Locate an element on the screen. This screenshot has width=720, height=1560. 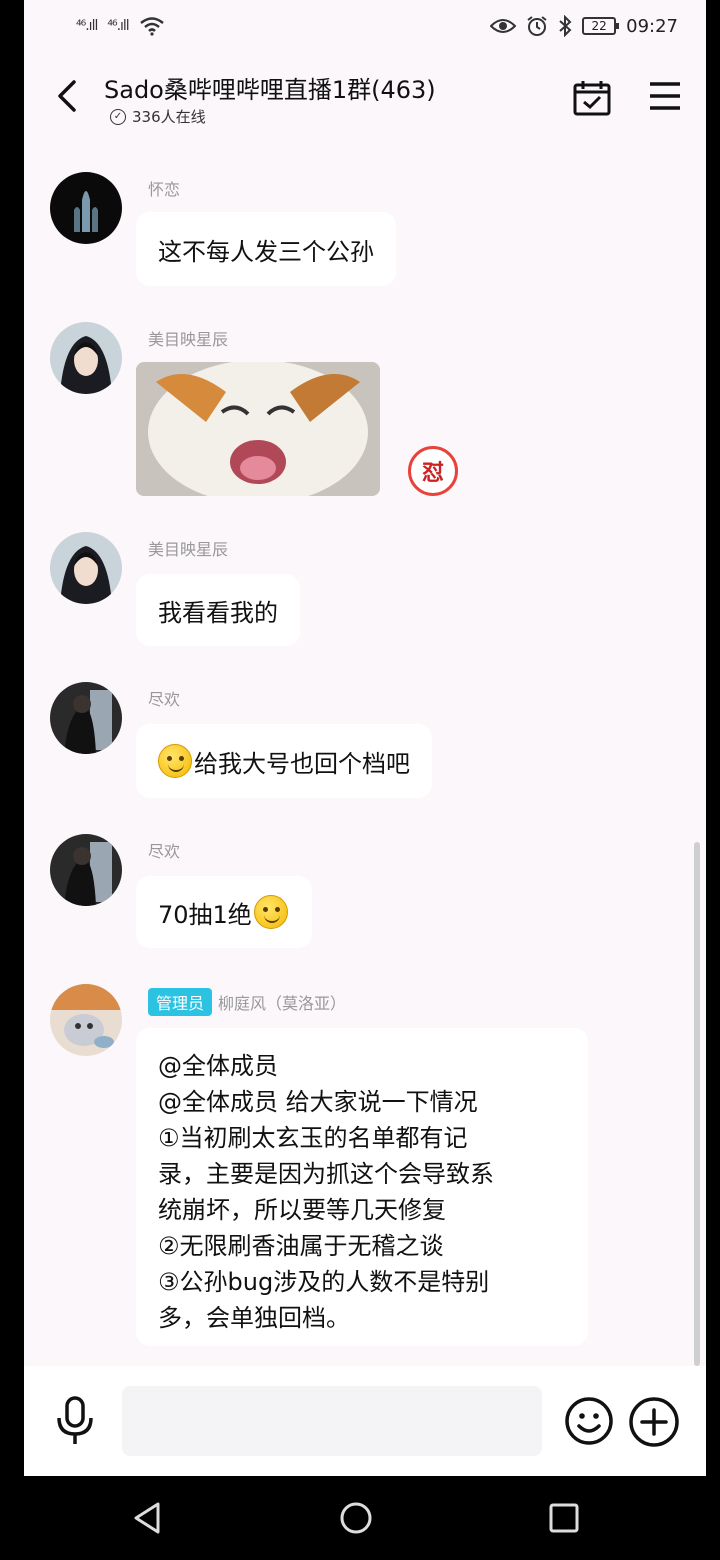
message-bubble: 我看看我的 is located at coordinates (218, 610).